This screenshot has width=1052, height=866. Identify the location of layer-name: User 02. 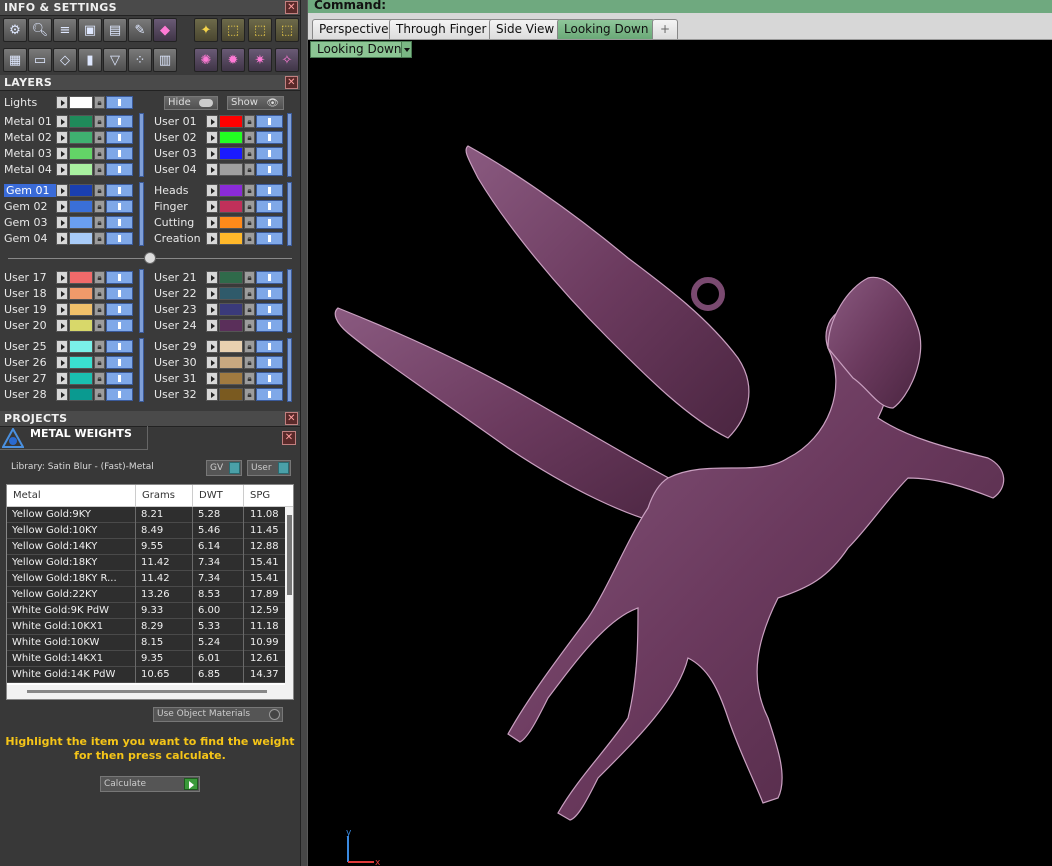
(180, 137).